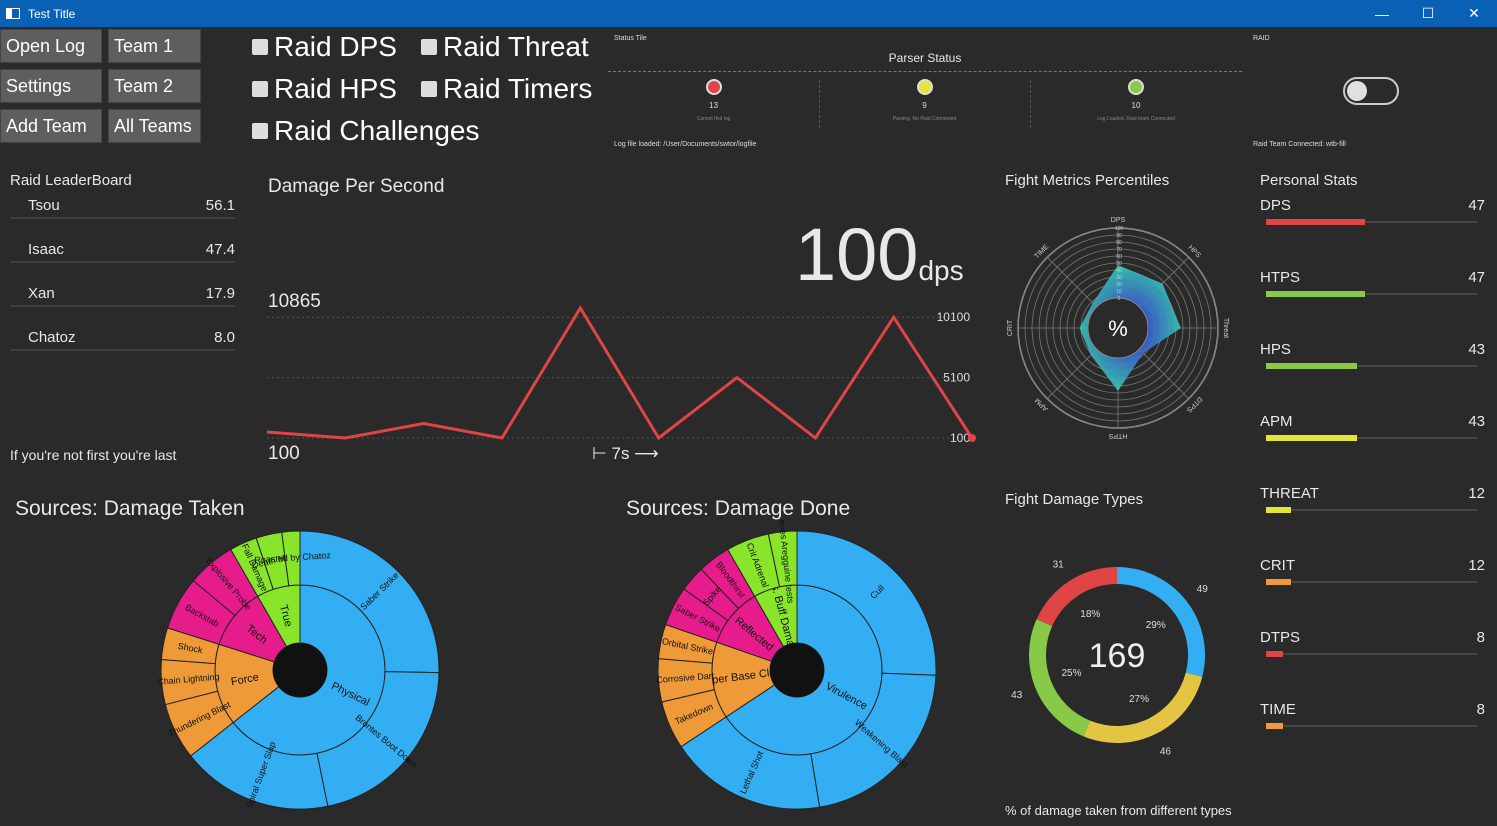 The height and width of the screenshot is (826, 1497). What do you see at coordinates (1276, 421) in the screenshot?
I see `stat-label: APM` at bounding box center [1276, 421].